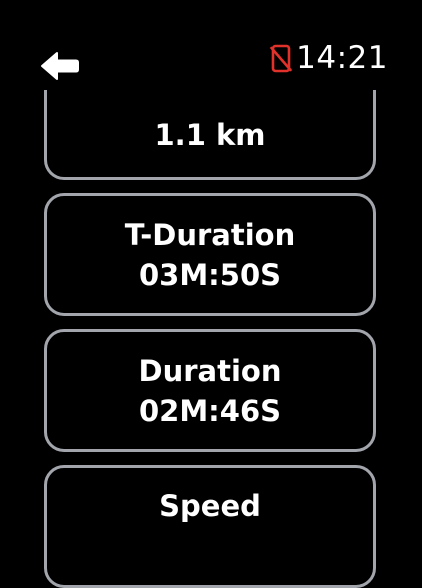  Describe the element at coordinates (210, 370) in the screenshot. I see `duration-label: Duration` at that location.